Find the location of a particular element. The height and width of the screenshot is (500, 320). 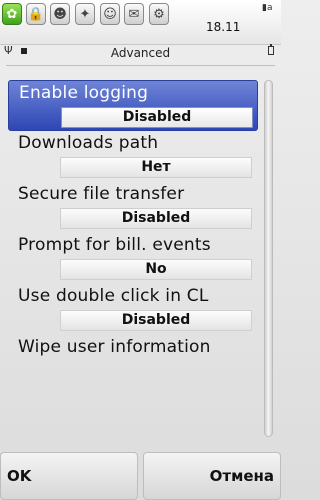

smiley-icon: ☺ is located at coordinates (110, 14).